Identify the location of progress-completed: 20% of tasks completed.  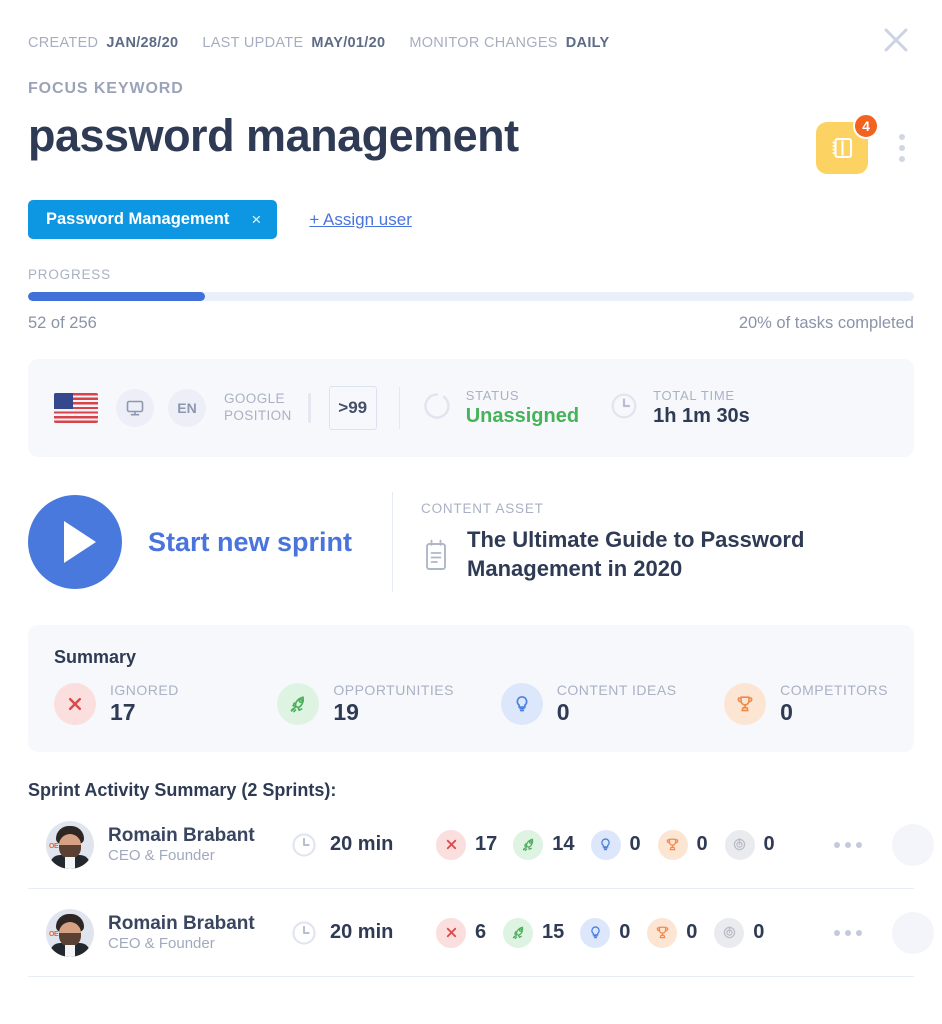
(826, 323).